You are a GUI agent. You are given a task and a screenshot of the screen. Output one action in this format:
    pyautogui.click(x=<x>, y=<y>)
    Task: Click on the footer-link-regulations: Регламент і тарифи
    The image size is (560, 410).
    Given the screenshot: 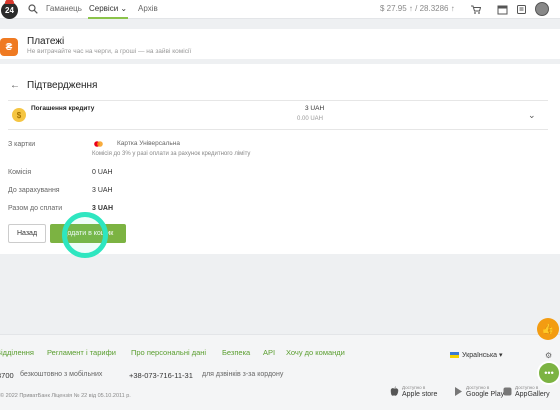 What is the action you would take?
    pyautogui.click(x=81, y=352)
    